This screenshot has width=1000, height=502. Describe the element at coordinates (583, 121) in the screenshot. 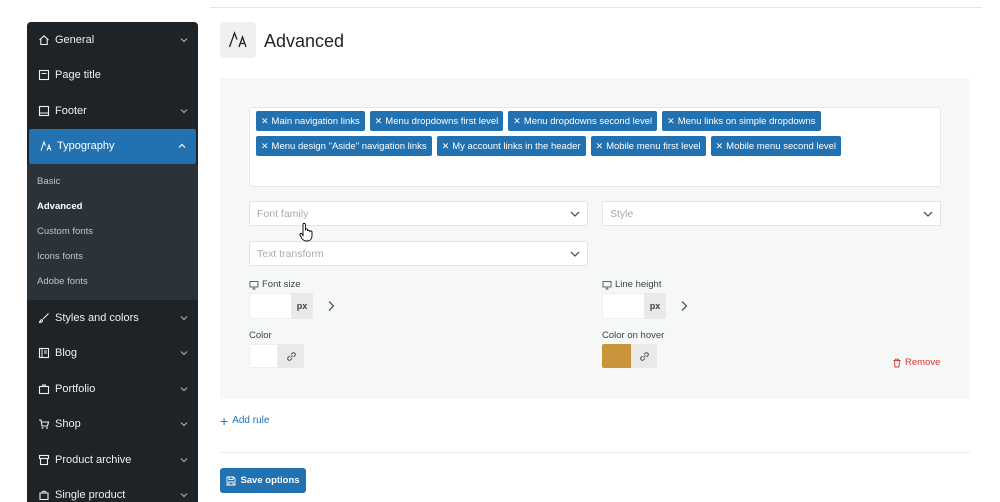

I see `selector-tag: ✕ Menu dropdowns second level` at that location.